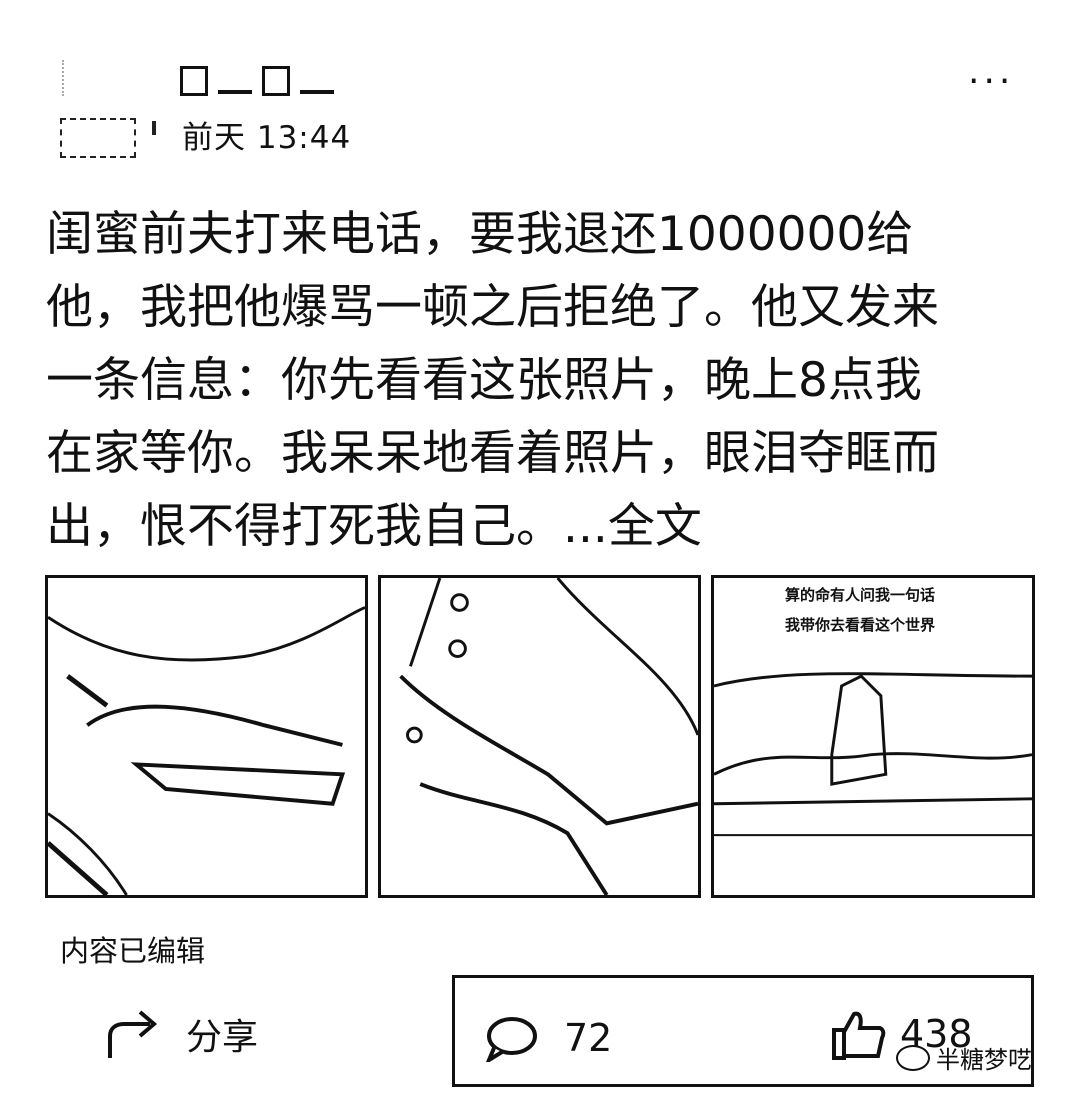  I want to click on edited-label: 内容已编辑, so click(133, 951).